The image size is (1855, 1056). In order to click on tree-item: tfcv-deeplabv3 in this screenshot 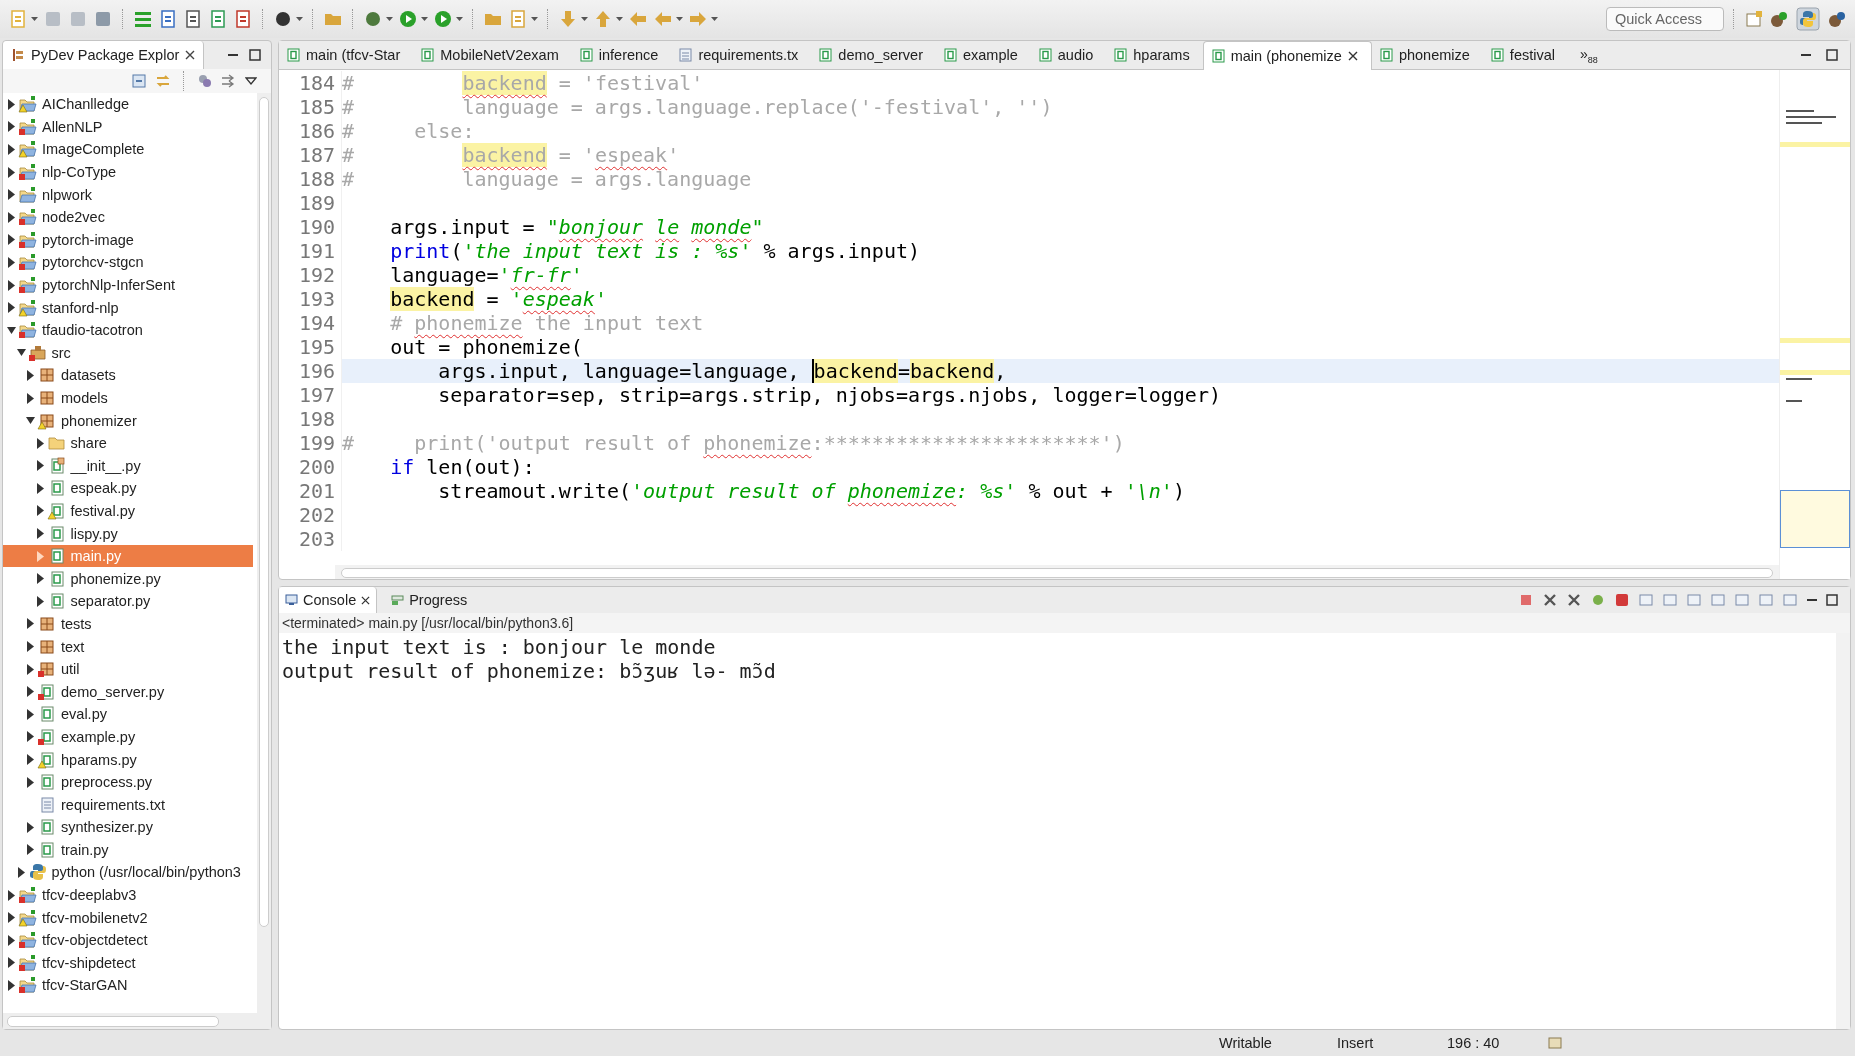, I will do `click(128, 895)`.